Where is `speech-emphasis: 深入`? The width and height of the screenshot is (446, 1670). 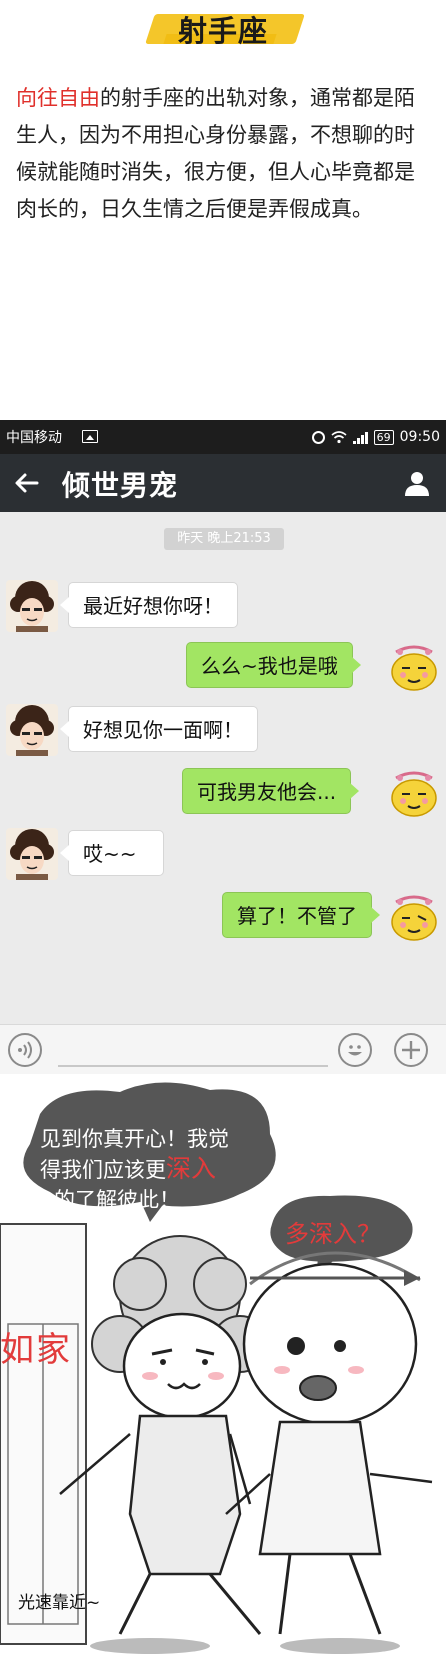 speech-emphasis: 深入 is located at coordinates (191, 1168).